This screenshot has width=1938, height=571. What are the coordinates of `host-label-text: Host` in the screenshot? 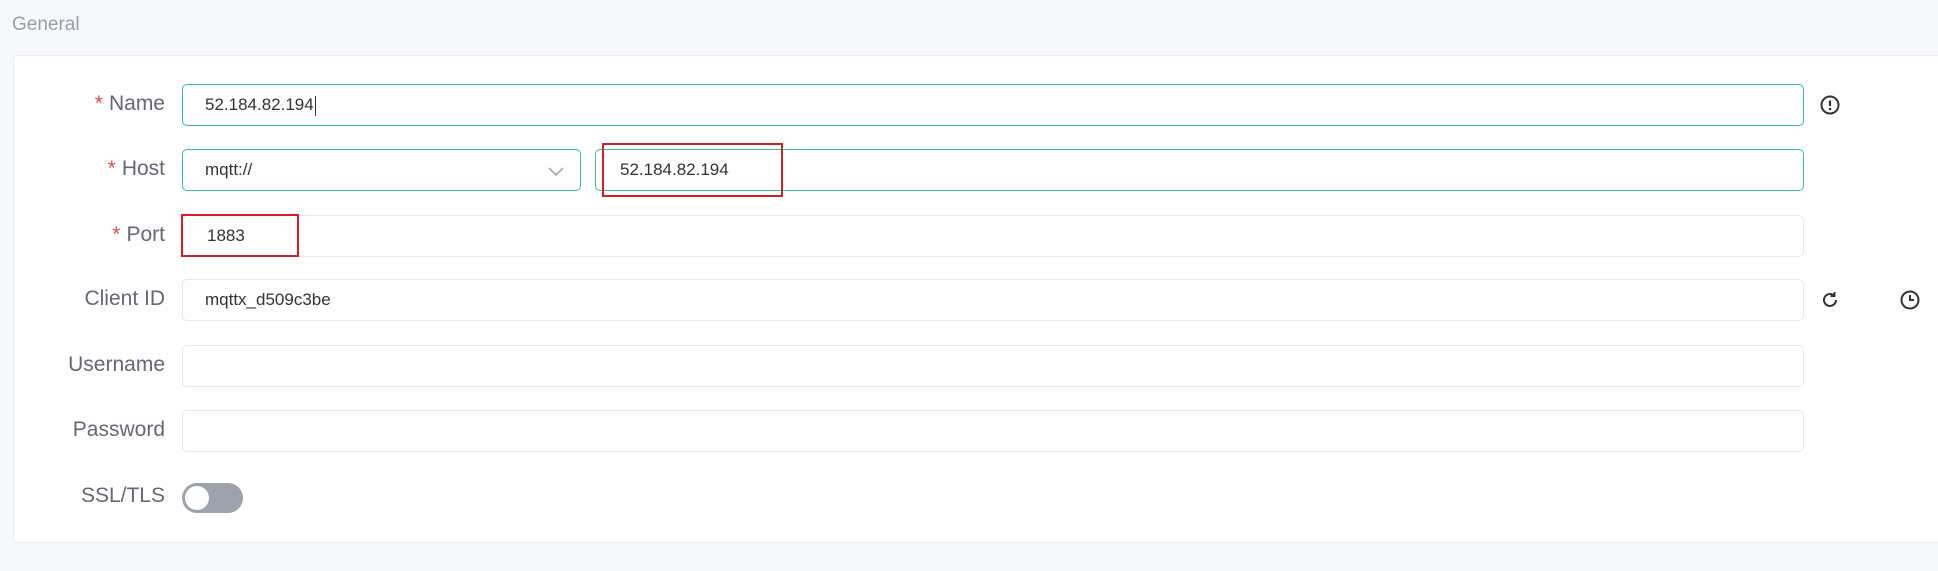 It's located at (143, 168).